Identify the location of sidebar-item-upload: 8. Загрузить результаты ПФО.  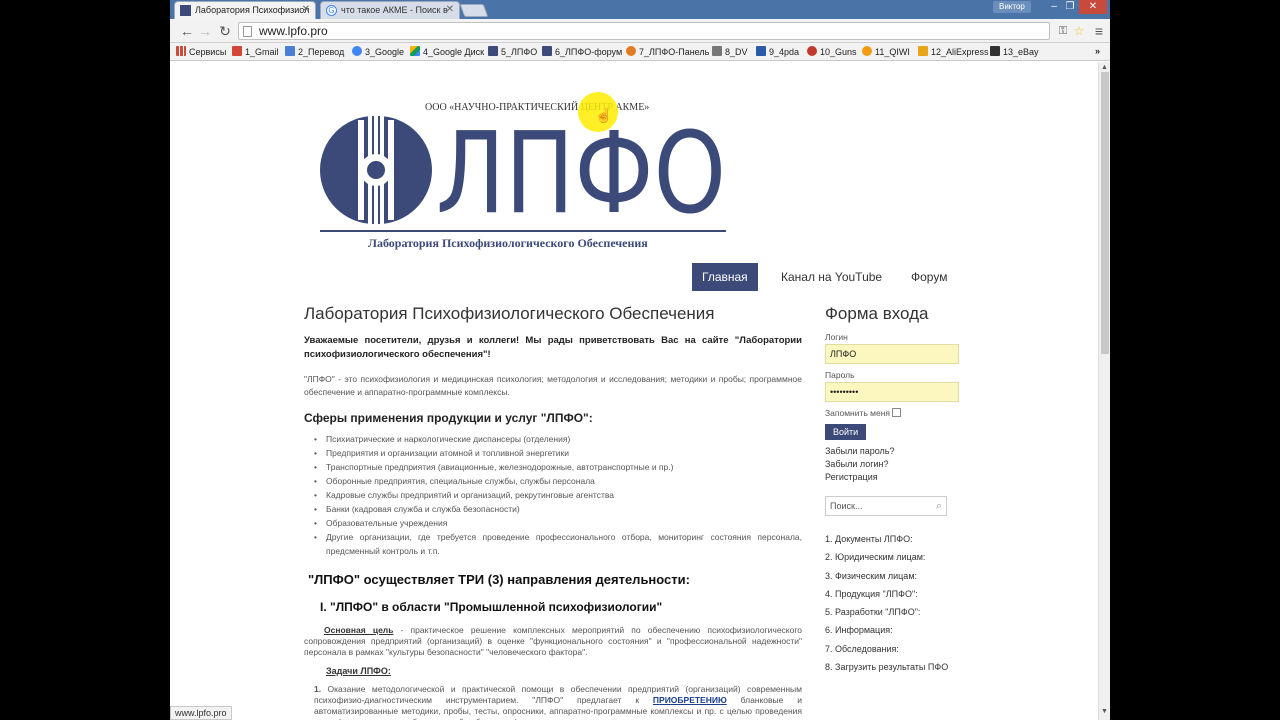
(900, 667).